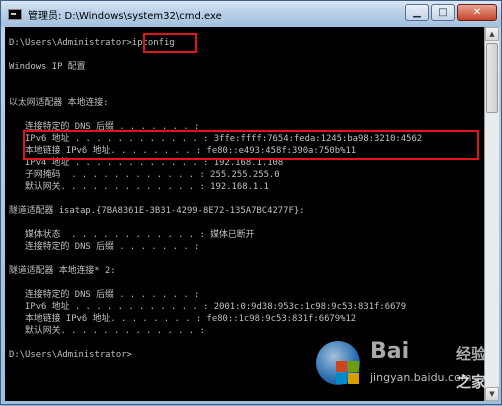  Describe the element at coordinates (47, 67) in the screenshot. I see `console-line: Windows IP 配置` at that location.